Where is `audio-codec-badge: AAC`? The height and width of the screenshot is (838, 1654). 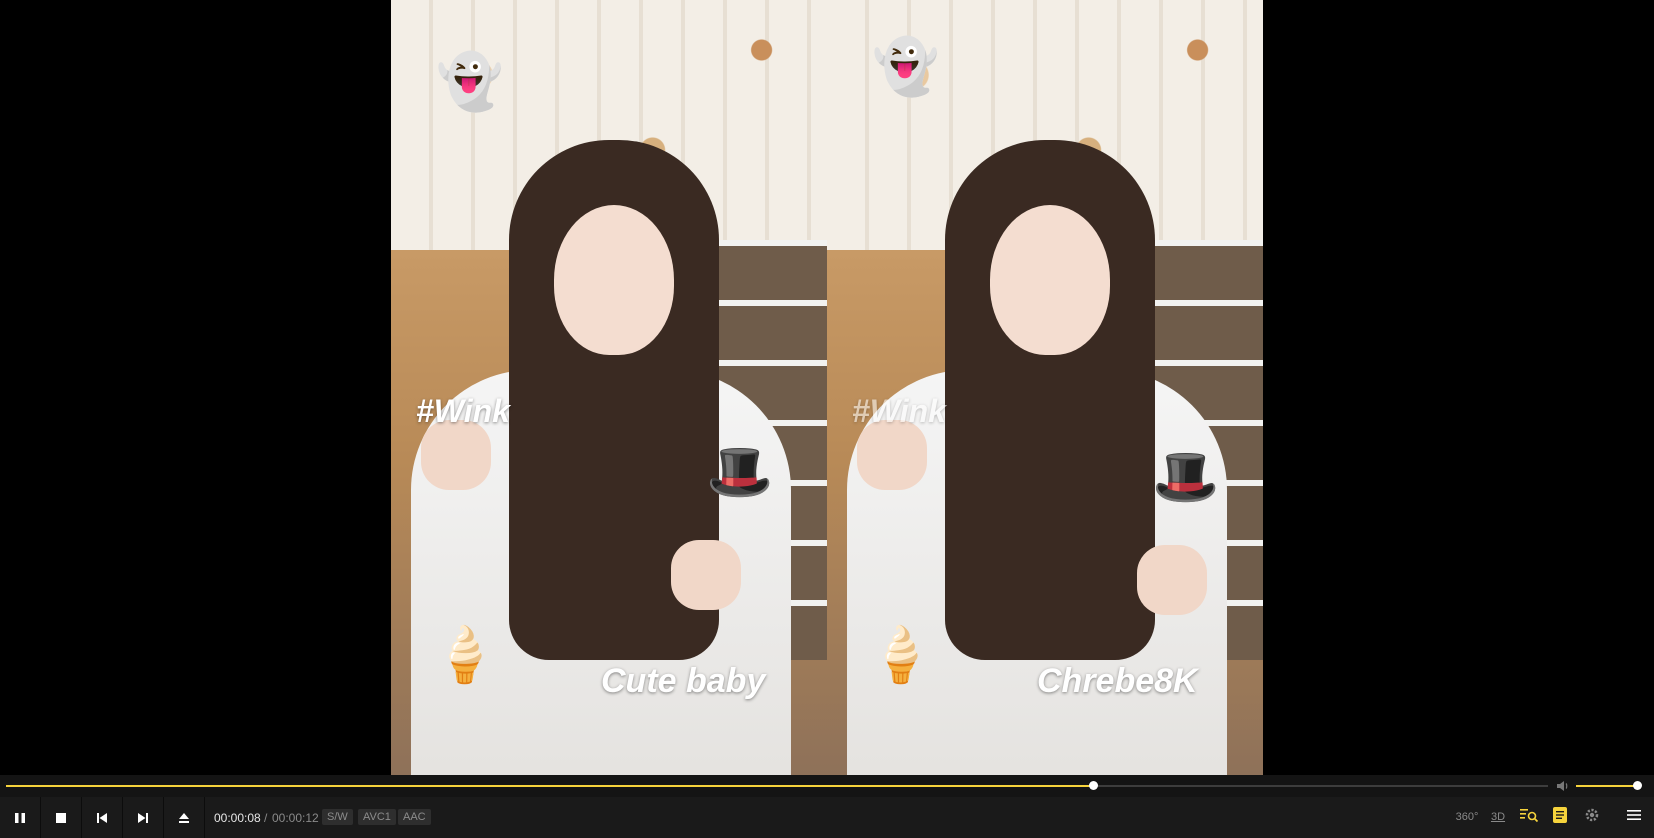 audio-codec-badge: AAC is located at coordinates (414, 817).